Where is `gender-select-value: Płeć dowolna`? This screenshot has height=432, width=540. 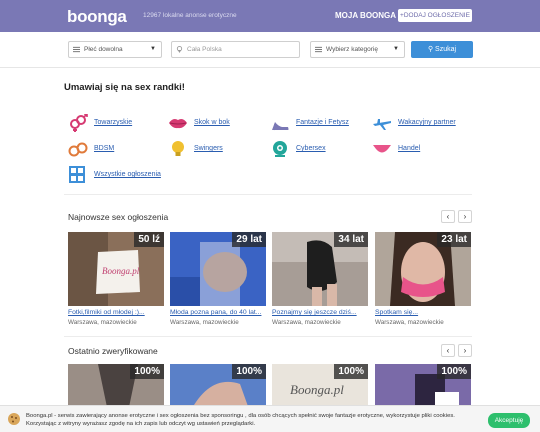
gender-select-value: Płeć dowolna is located at coordinates (103, 49).